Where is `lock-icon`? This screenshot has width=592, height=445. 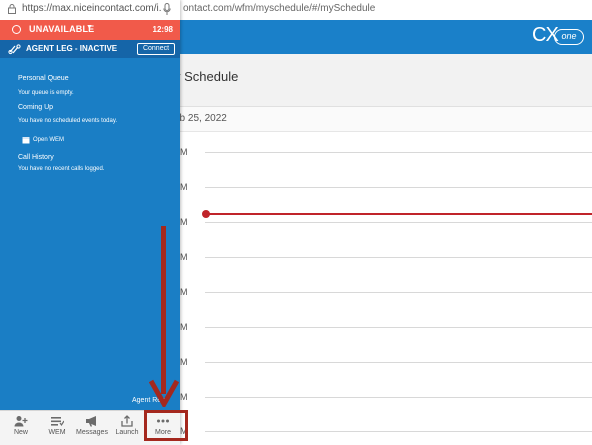 lock-icon is located at coordinates (12, 9).